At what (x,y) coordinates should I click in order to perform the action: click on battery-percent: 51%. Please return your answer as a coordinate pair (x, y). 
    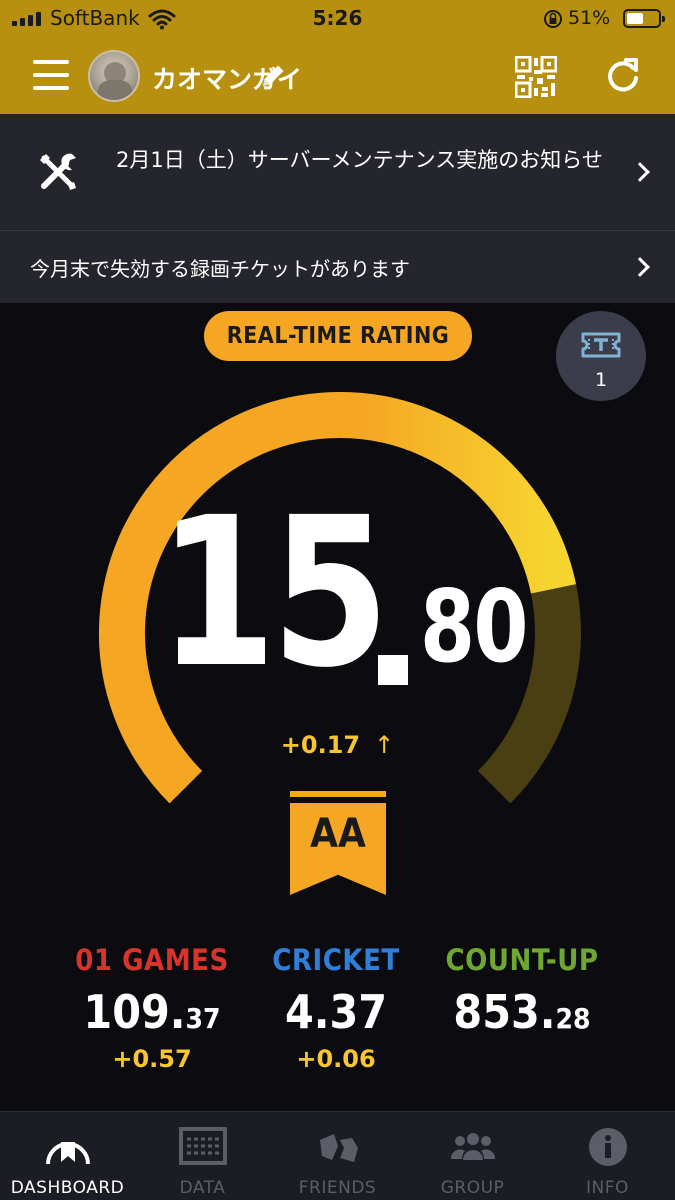
    Looking at the image, I should click on (589, 18).